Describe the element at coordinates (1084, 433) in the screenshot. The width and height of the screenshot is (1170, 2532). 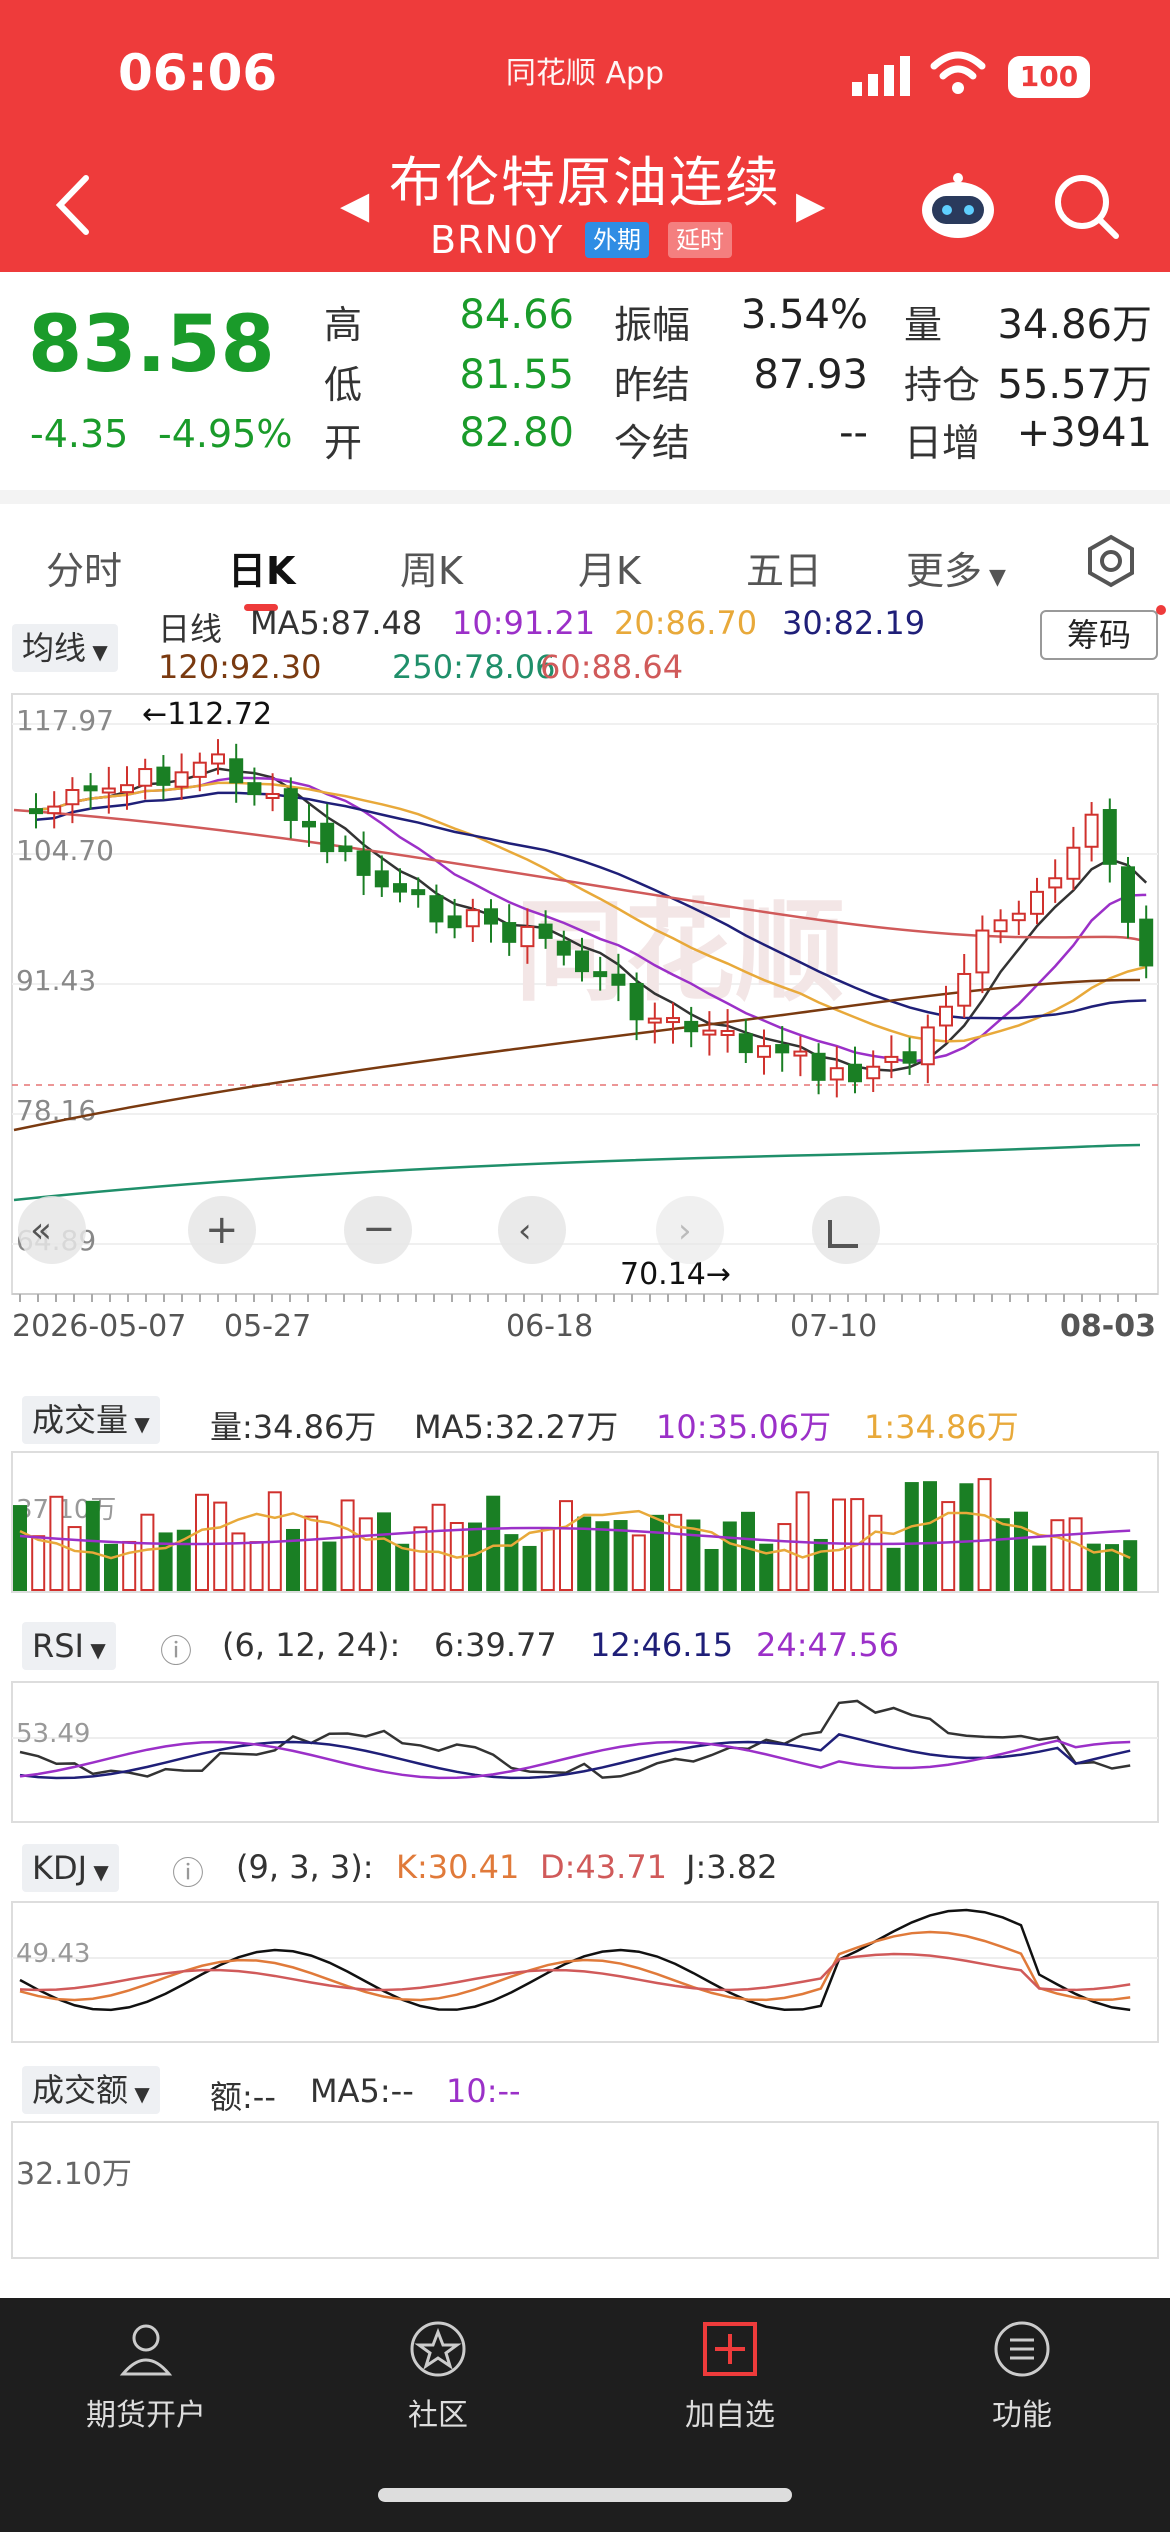
I see `daily-inc-value: +3941` at that location.